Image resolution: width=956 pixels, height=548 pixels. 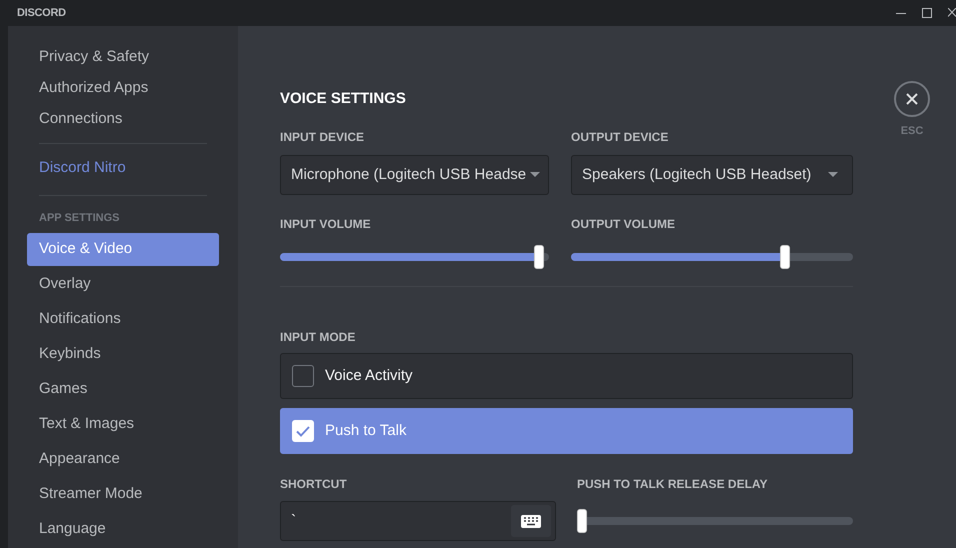 What do you see at coordinates (123, 284) in the screenshot?
I see `sidebar-item: Overlay` at bounding box center [123, 284].